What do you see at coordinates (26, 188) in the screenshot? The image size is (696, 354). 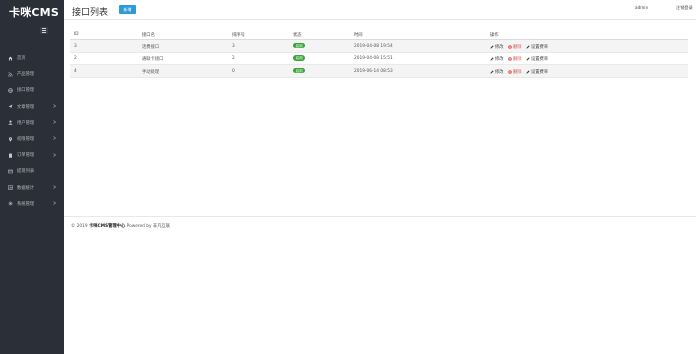 I see `sidebar-item-label: 数据统计` at bounding box center [26, 188].